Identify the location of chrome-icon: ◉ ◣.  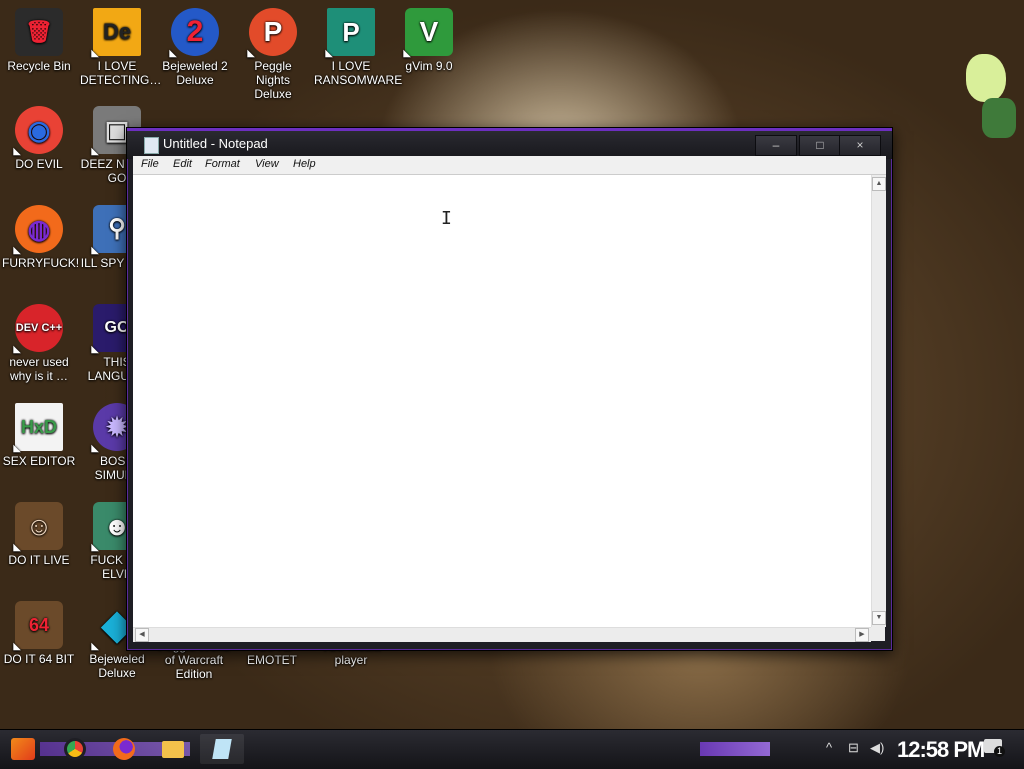
(38, 131).